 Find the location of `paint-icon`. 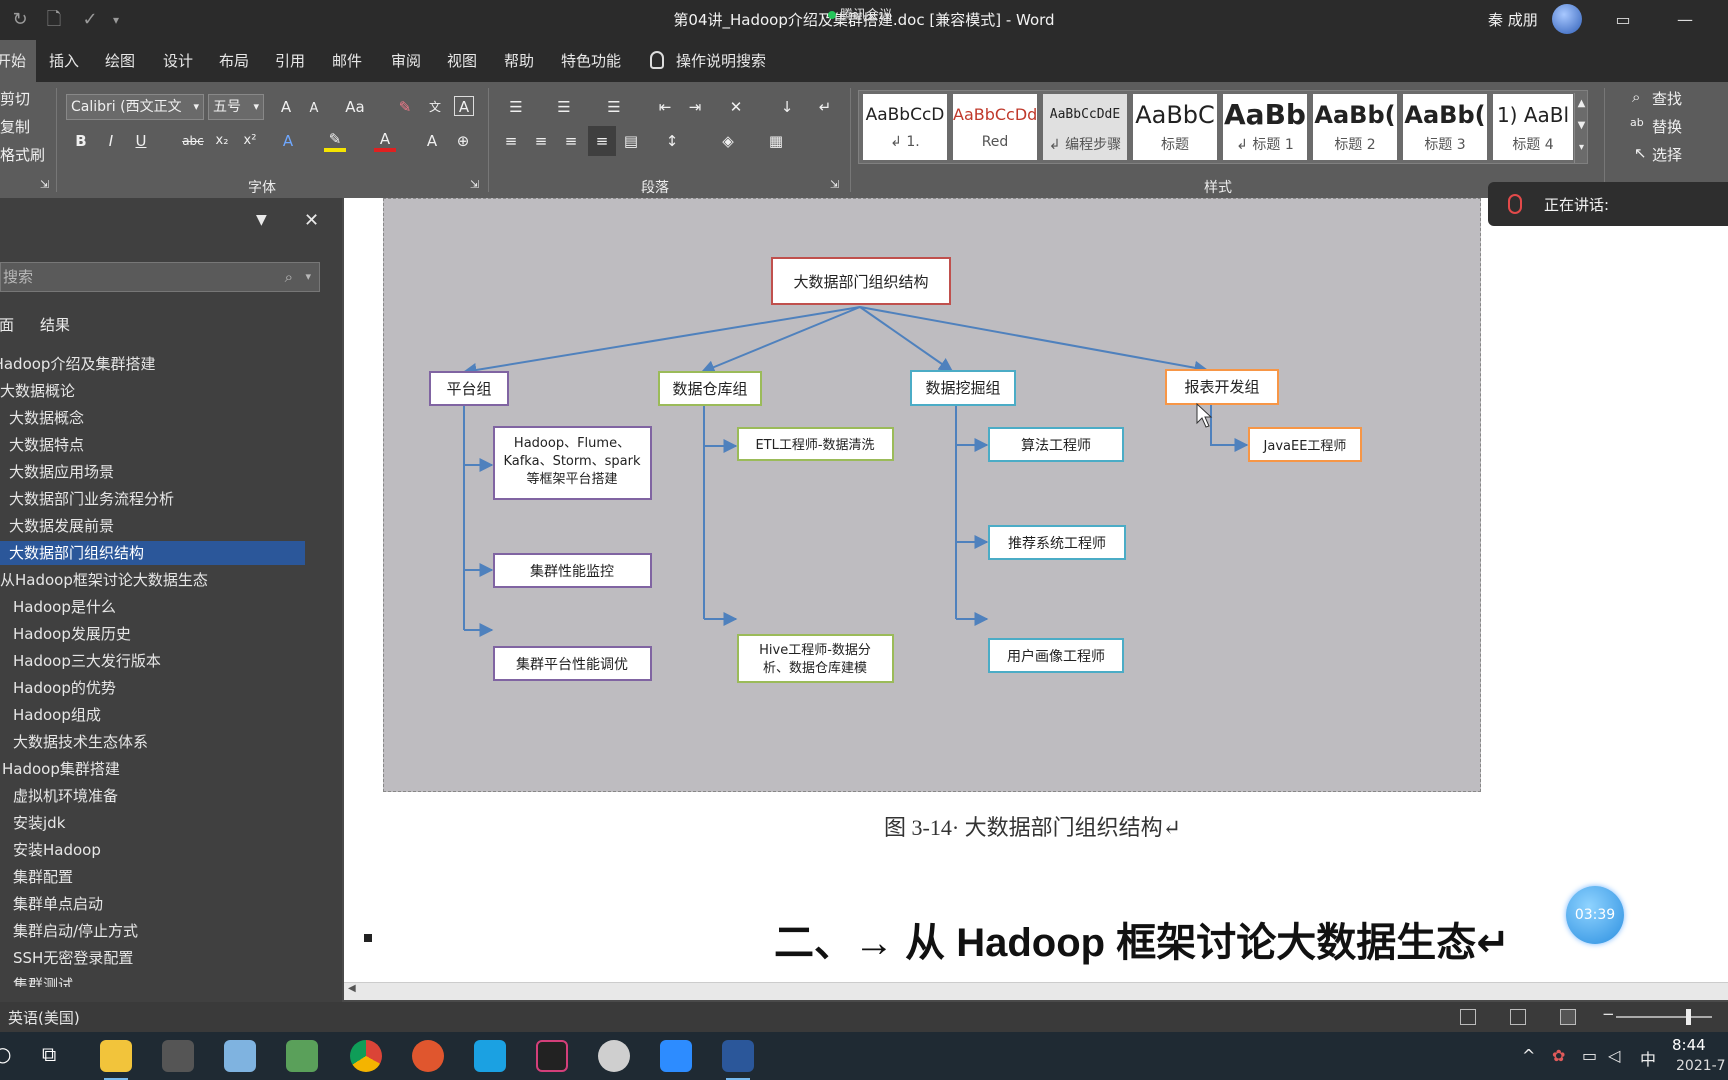

paint-icon is located at coordinates (240, 1056).